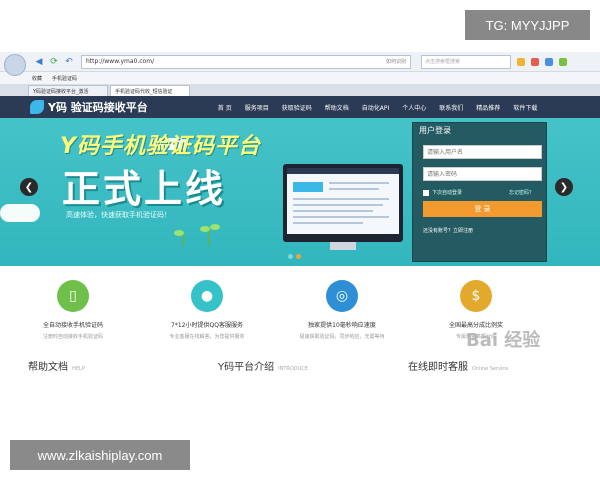  What do you see at coordinates (435, 130) in the screenshot?
I see `login-title: 用户登录` at bounding box center [435, 130].